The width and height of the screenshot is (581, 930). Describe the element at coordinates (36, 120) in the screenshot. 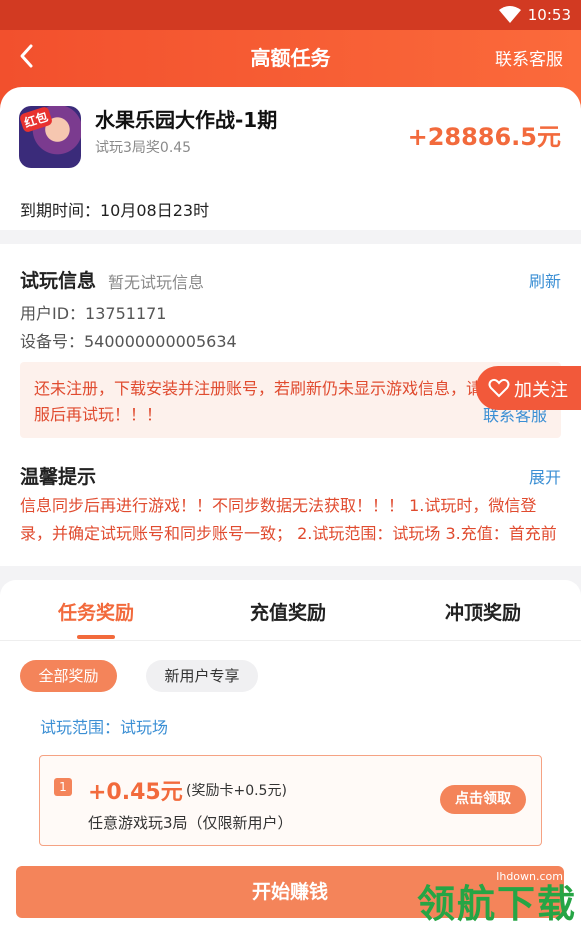

I see `red-packet-badge: 红包` at that location.